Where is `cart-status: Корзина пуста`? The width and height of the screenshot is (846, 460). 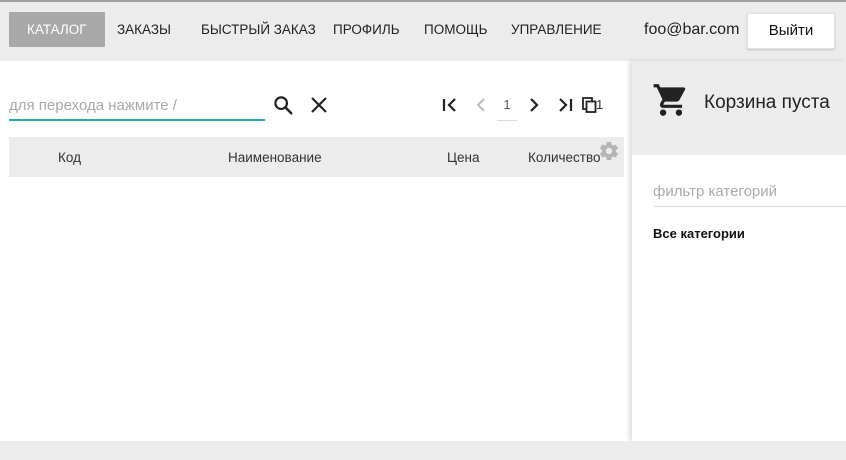
cart-status: Корзина пуста is located at coordinates (767, 102).